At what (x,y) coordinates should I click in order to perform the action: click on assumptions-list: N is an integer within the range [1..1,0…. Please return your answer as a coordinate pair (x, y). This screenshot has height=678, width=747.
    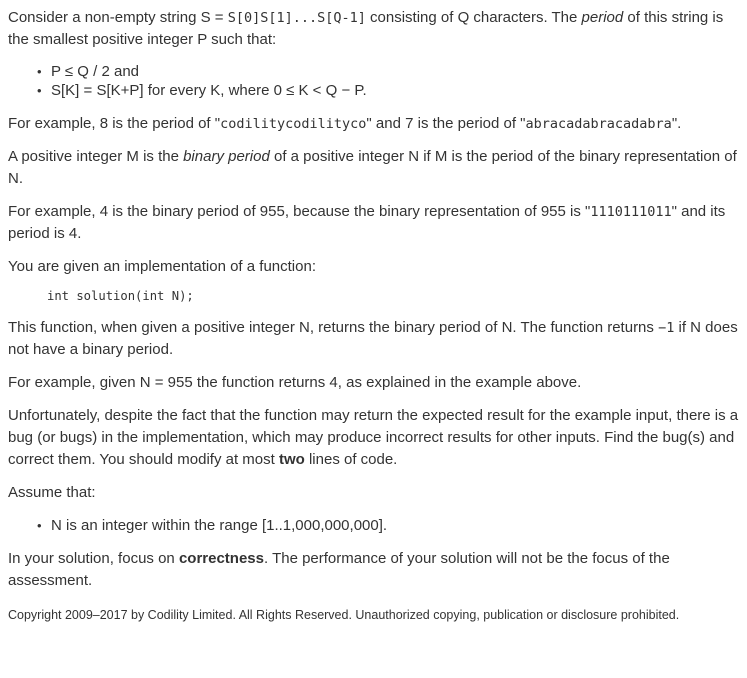
    Looking at the image, I should click on (373, 525).